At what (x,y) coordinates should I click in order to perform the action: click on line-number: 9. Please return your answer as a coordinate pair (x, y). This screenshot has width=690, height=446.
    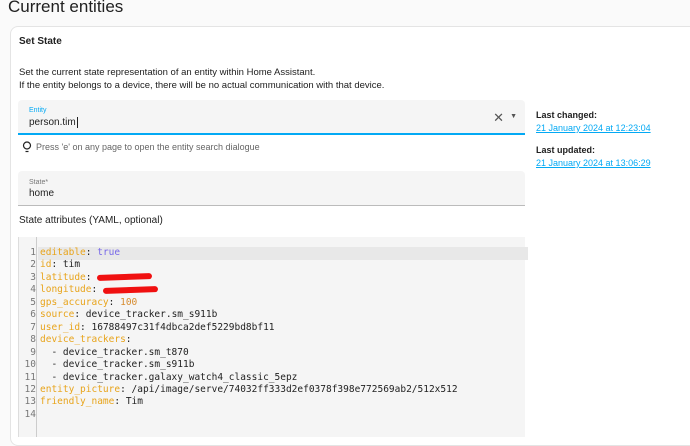
    Looking at the image, I should click on (33, 352).